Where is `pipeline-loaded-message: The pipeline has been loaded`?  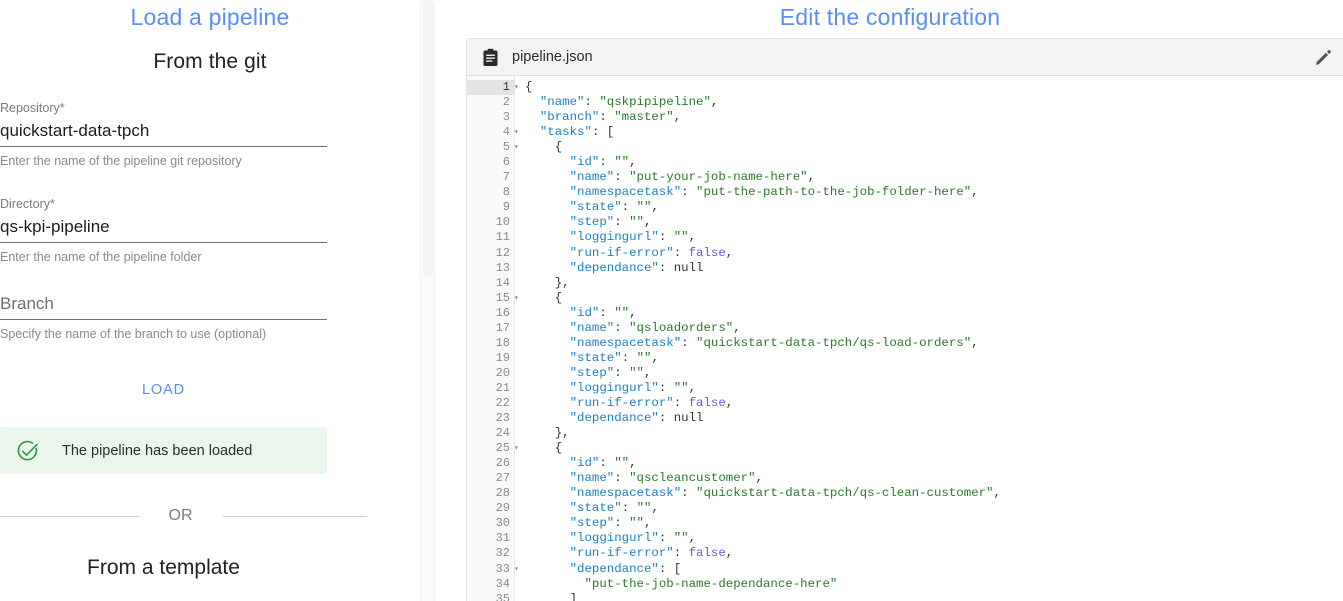 pipeline-loaded-message: The pipeline has been loaded is located at coordinates (157, 450).